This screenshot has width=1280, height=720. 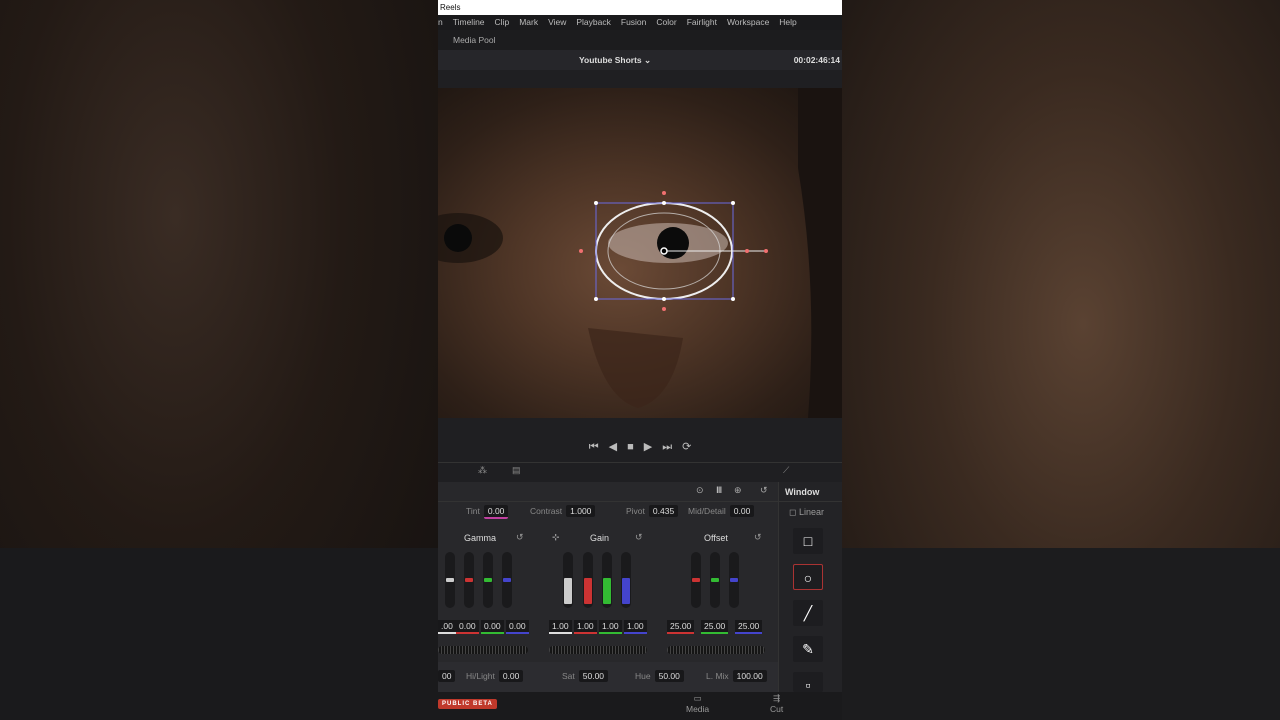 What do you see at coordinates (734, 580) in the screenshot?
I see `offset-b-slider` at bounding box center [734, 580].